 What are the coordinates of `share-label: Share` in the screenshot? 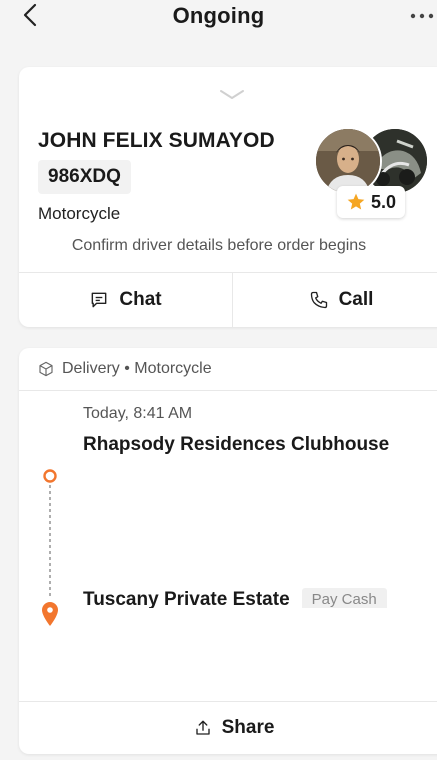 It's located at (248, 727).